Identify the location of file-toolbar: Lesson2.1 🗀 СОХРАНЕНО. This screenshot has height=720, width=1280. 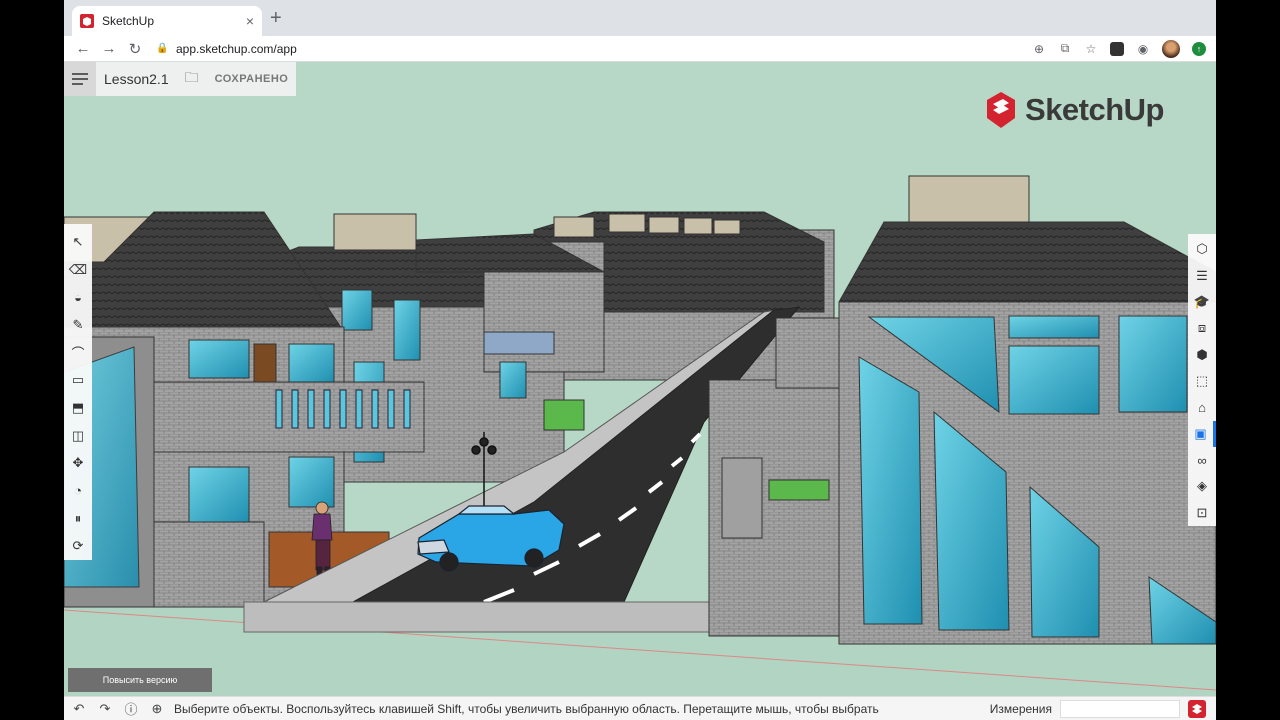
(180, 79).